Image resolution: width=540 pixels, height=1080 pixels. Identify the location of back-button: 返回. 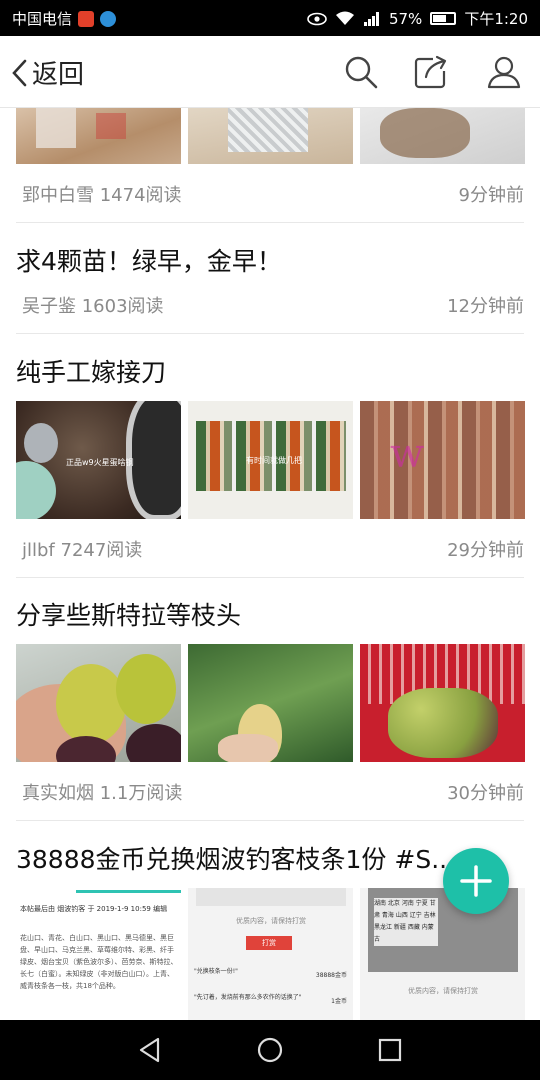
(47, 72).